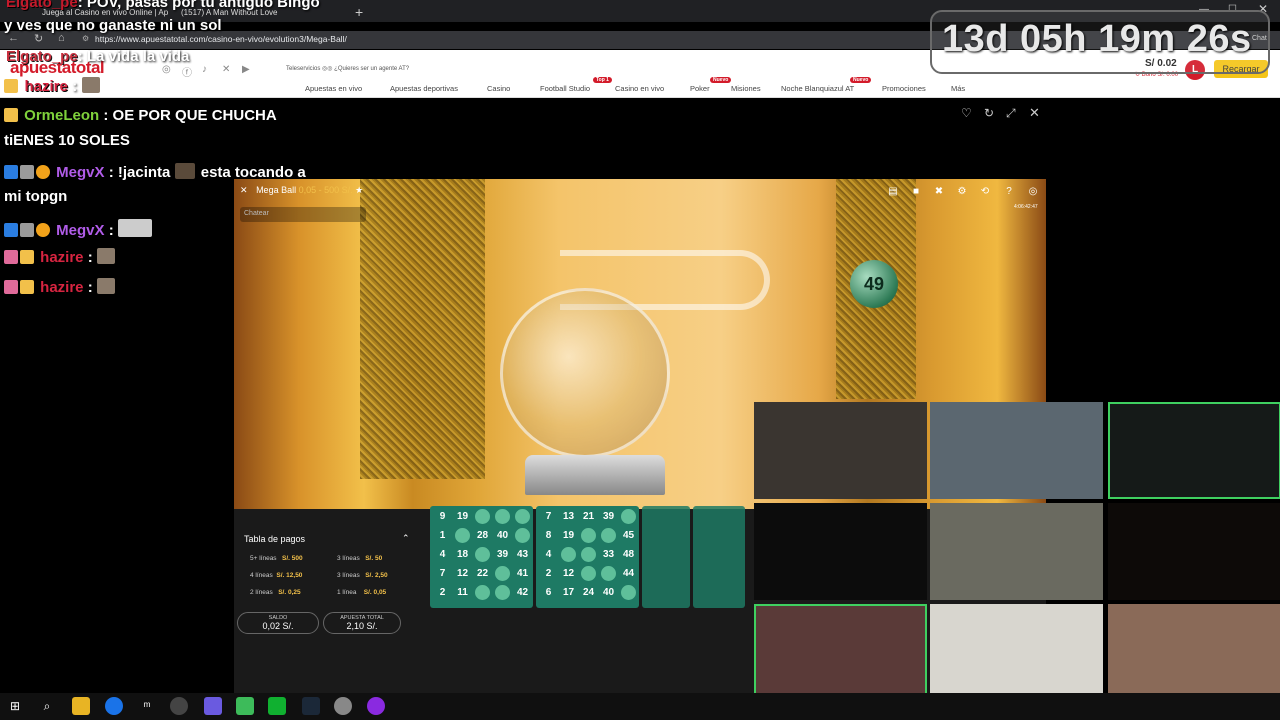 This screenshot has height=720, width=1280. What do you see at coordinates (275, 592) in the screenshot?
I see `paytable-row: 2 líneas S/. 0,25` at bounding box center [275, 592].